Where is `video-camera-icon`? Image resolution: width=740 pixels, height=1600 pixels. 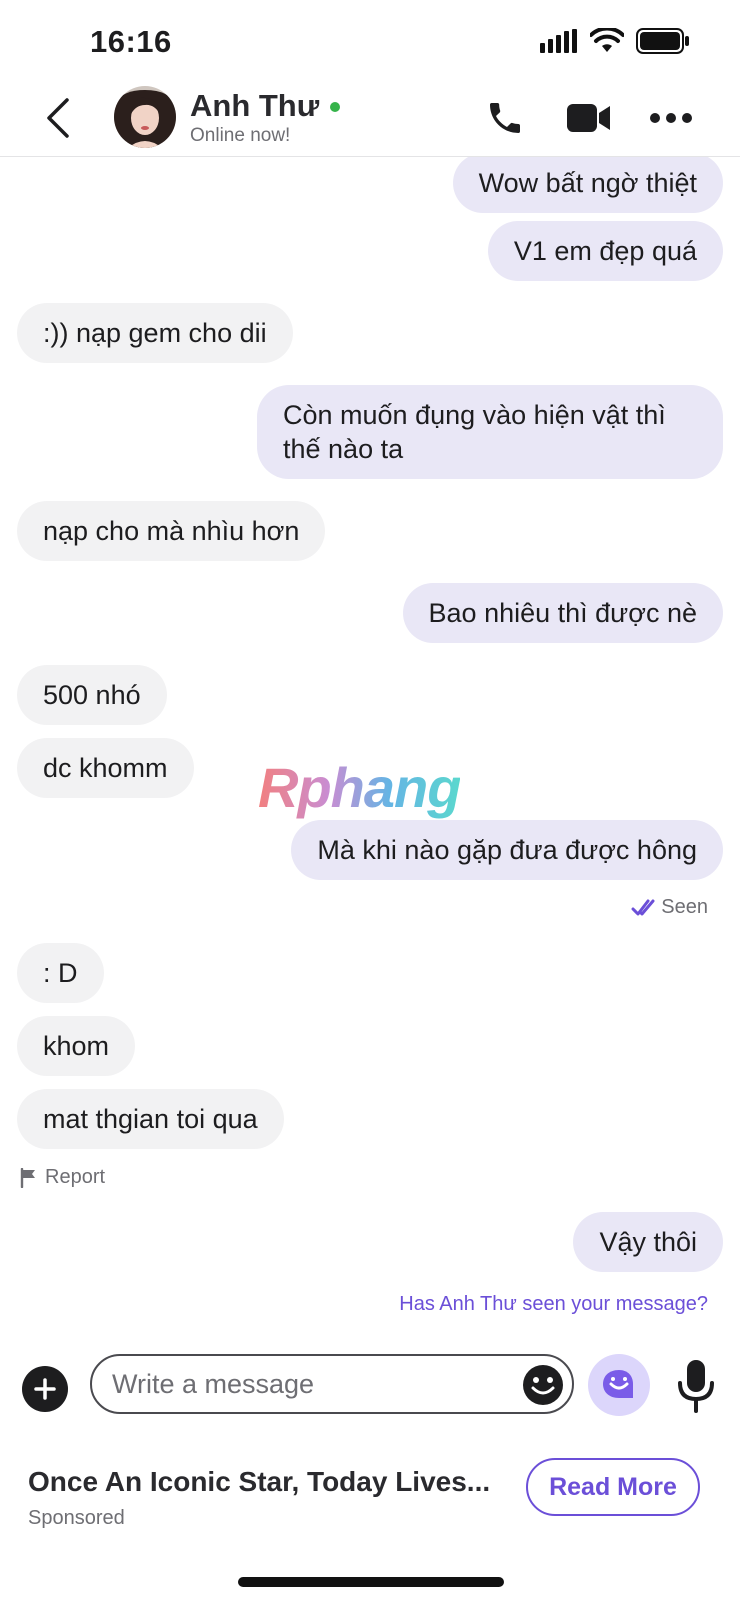 video-camera-icon is located at coordinates (588, 118).